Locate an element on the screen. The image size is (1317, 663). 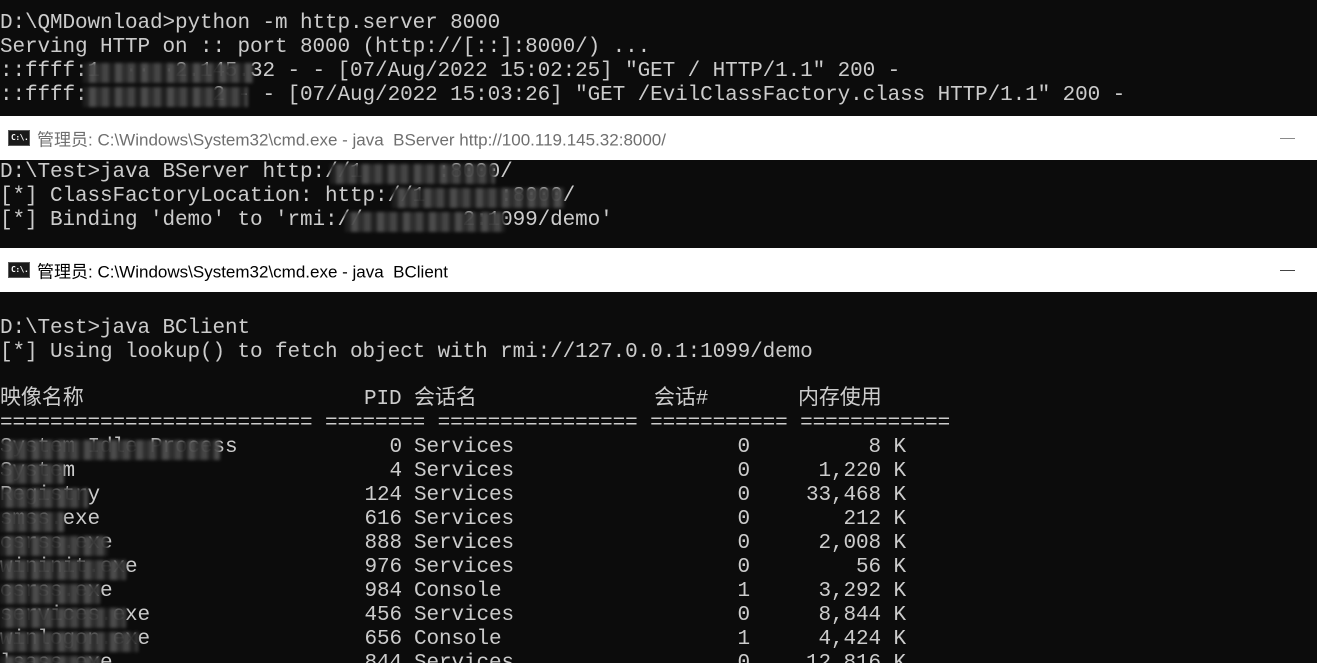
process-memory: 1,220 K is located at coordinates (862, 471).